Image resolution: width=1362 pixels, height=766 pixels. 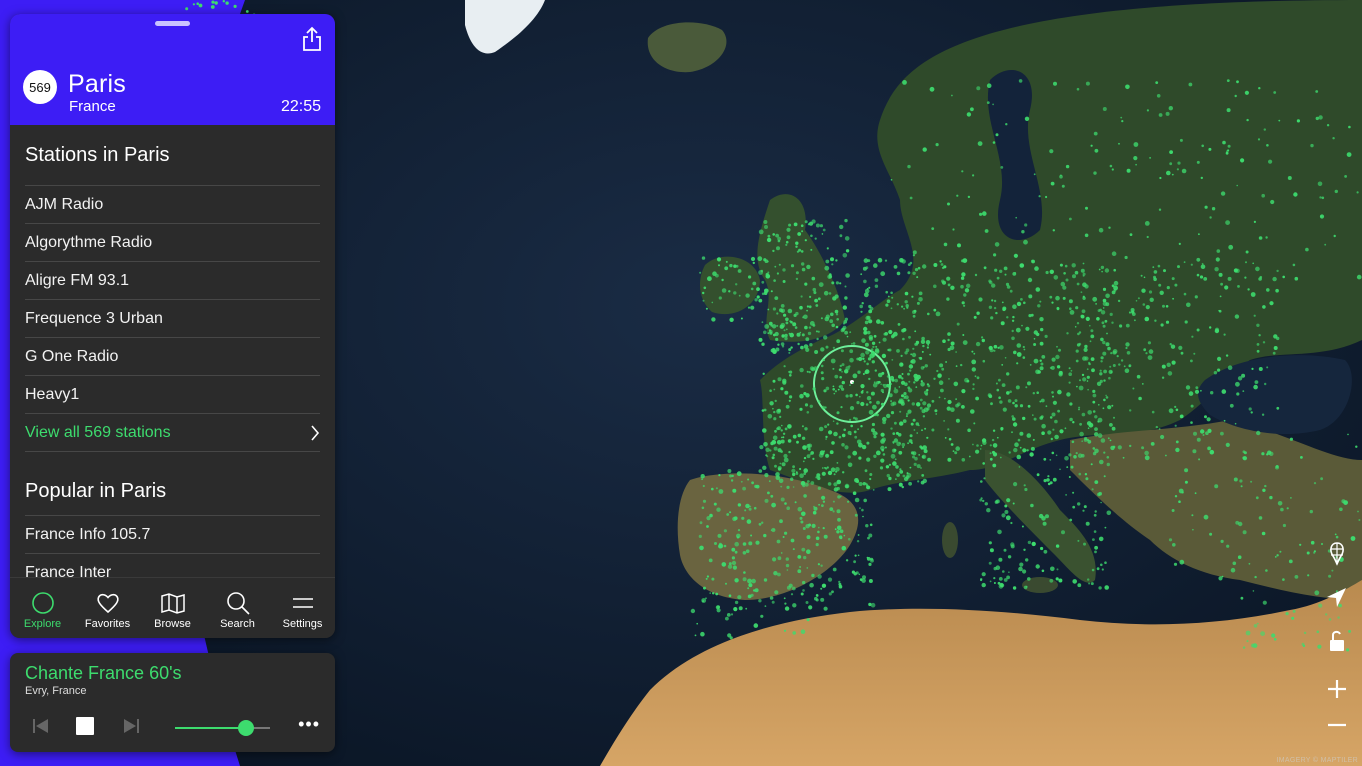 What do you see at coordinates (172, 395) in the screenshot?
I see `station-row: Heavy1` at bounding box center [172, 395].